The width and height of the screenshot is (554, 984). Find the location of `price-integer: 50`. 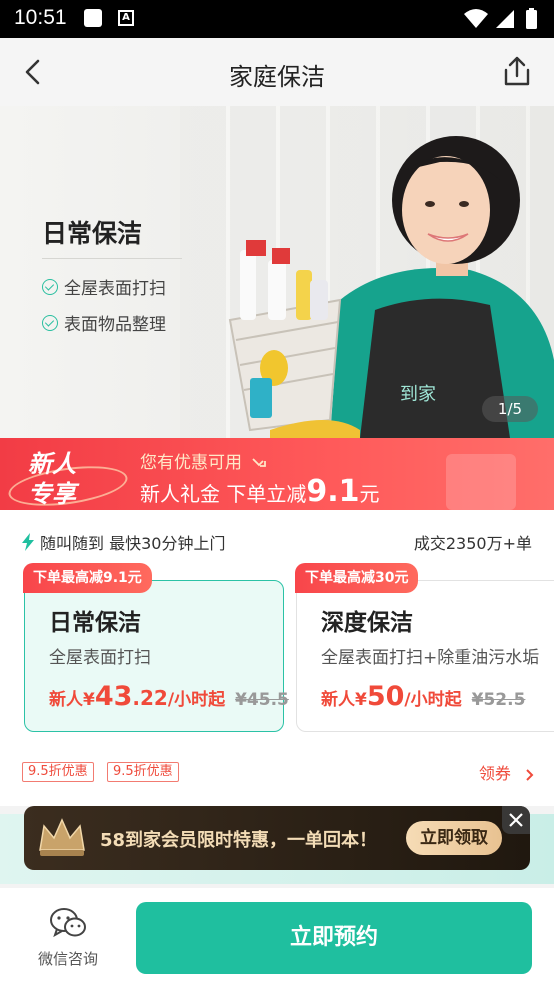

price-integer: 50 is located at coordinates (385, 696).